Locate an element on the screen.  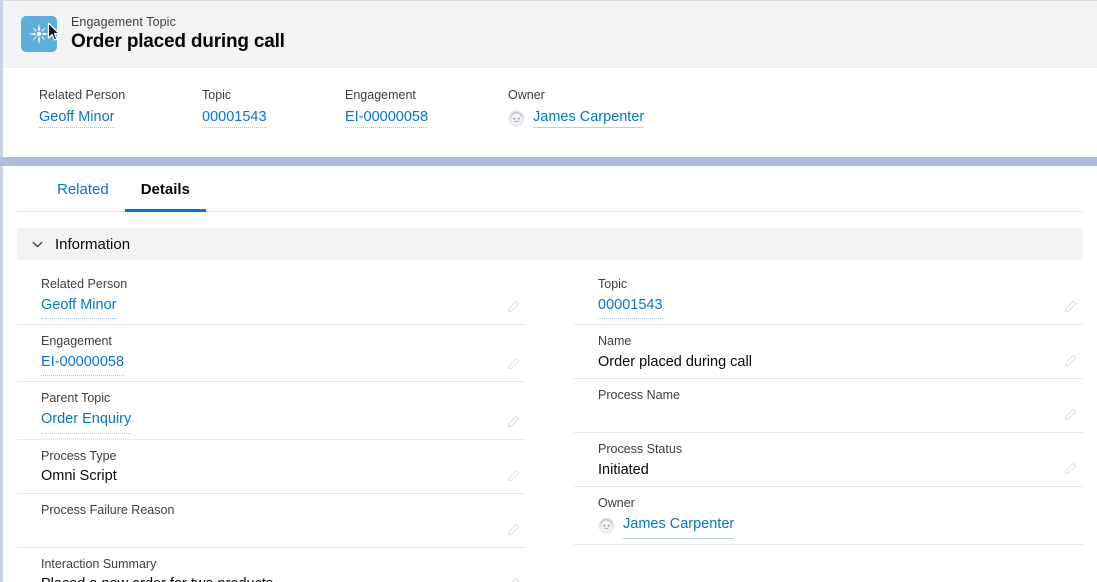
highlight-label: Related Person is located at coordinates (82, 95).